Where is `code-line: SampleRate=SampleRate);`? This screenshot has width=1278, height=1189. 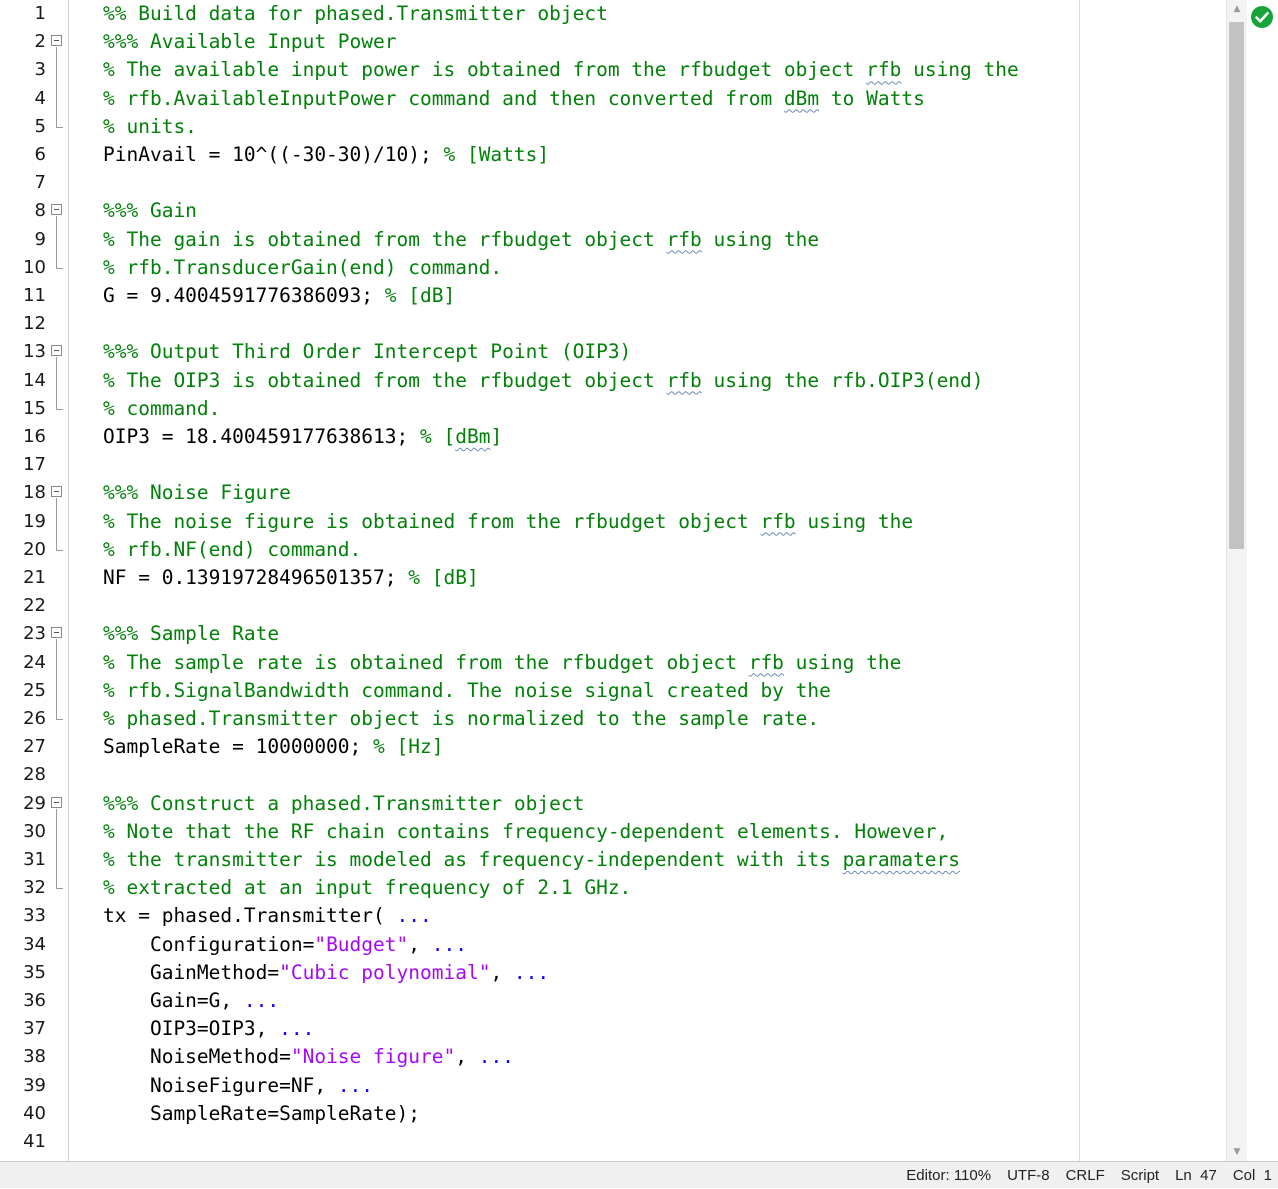 code-line: SampleRate=SampleRate); is located at coordinates (261, 1114).